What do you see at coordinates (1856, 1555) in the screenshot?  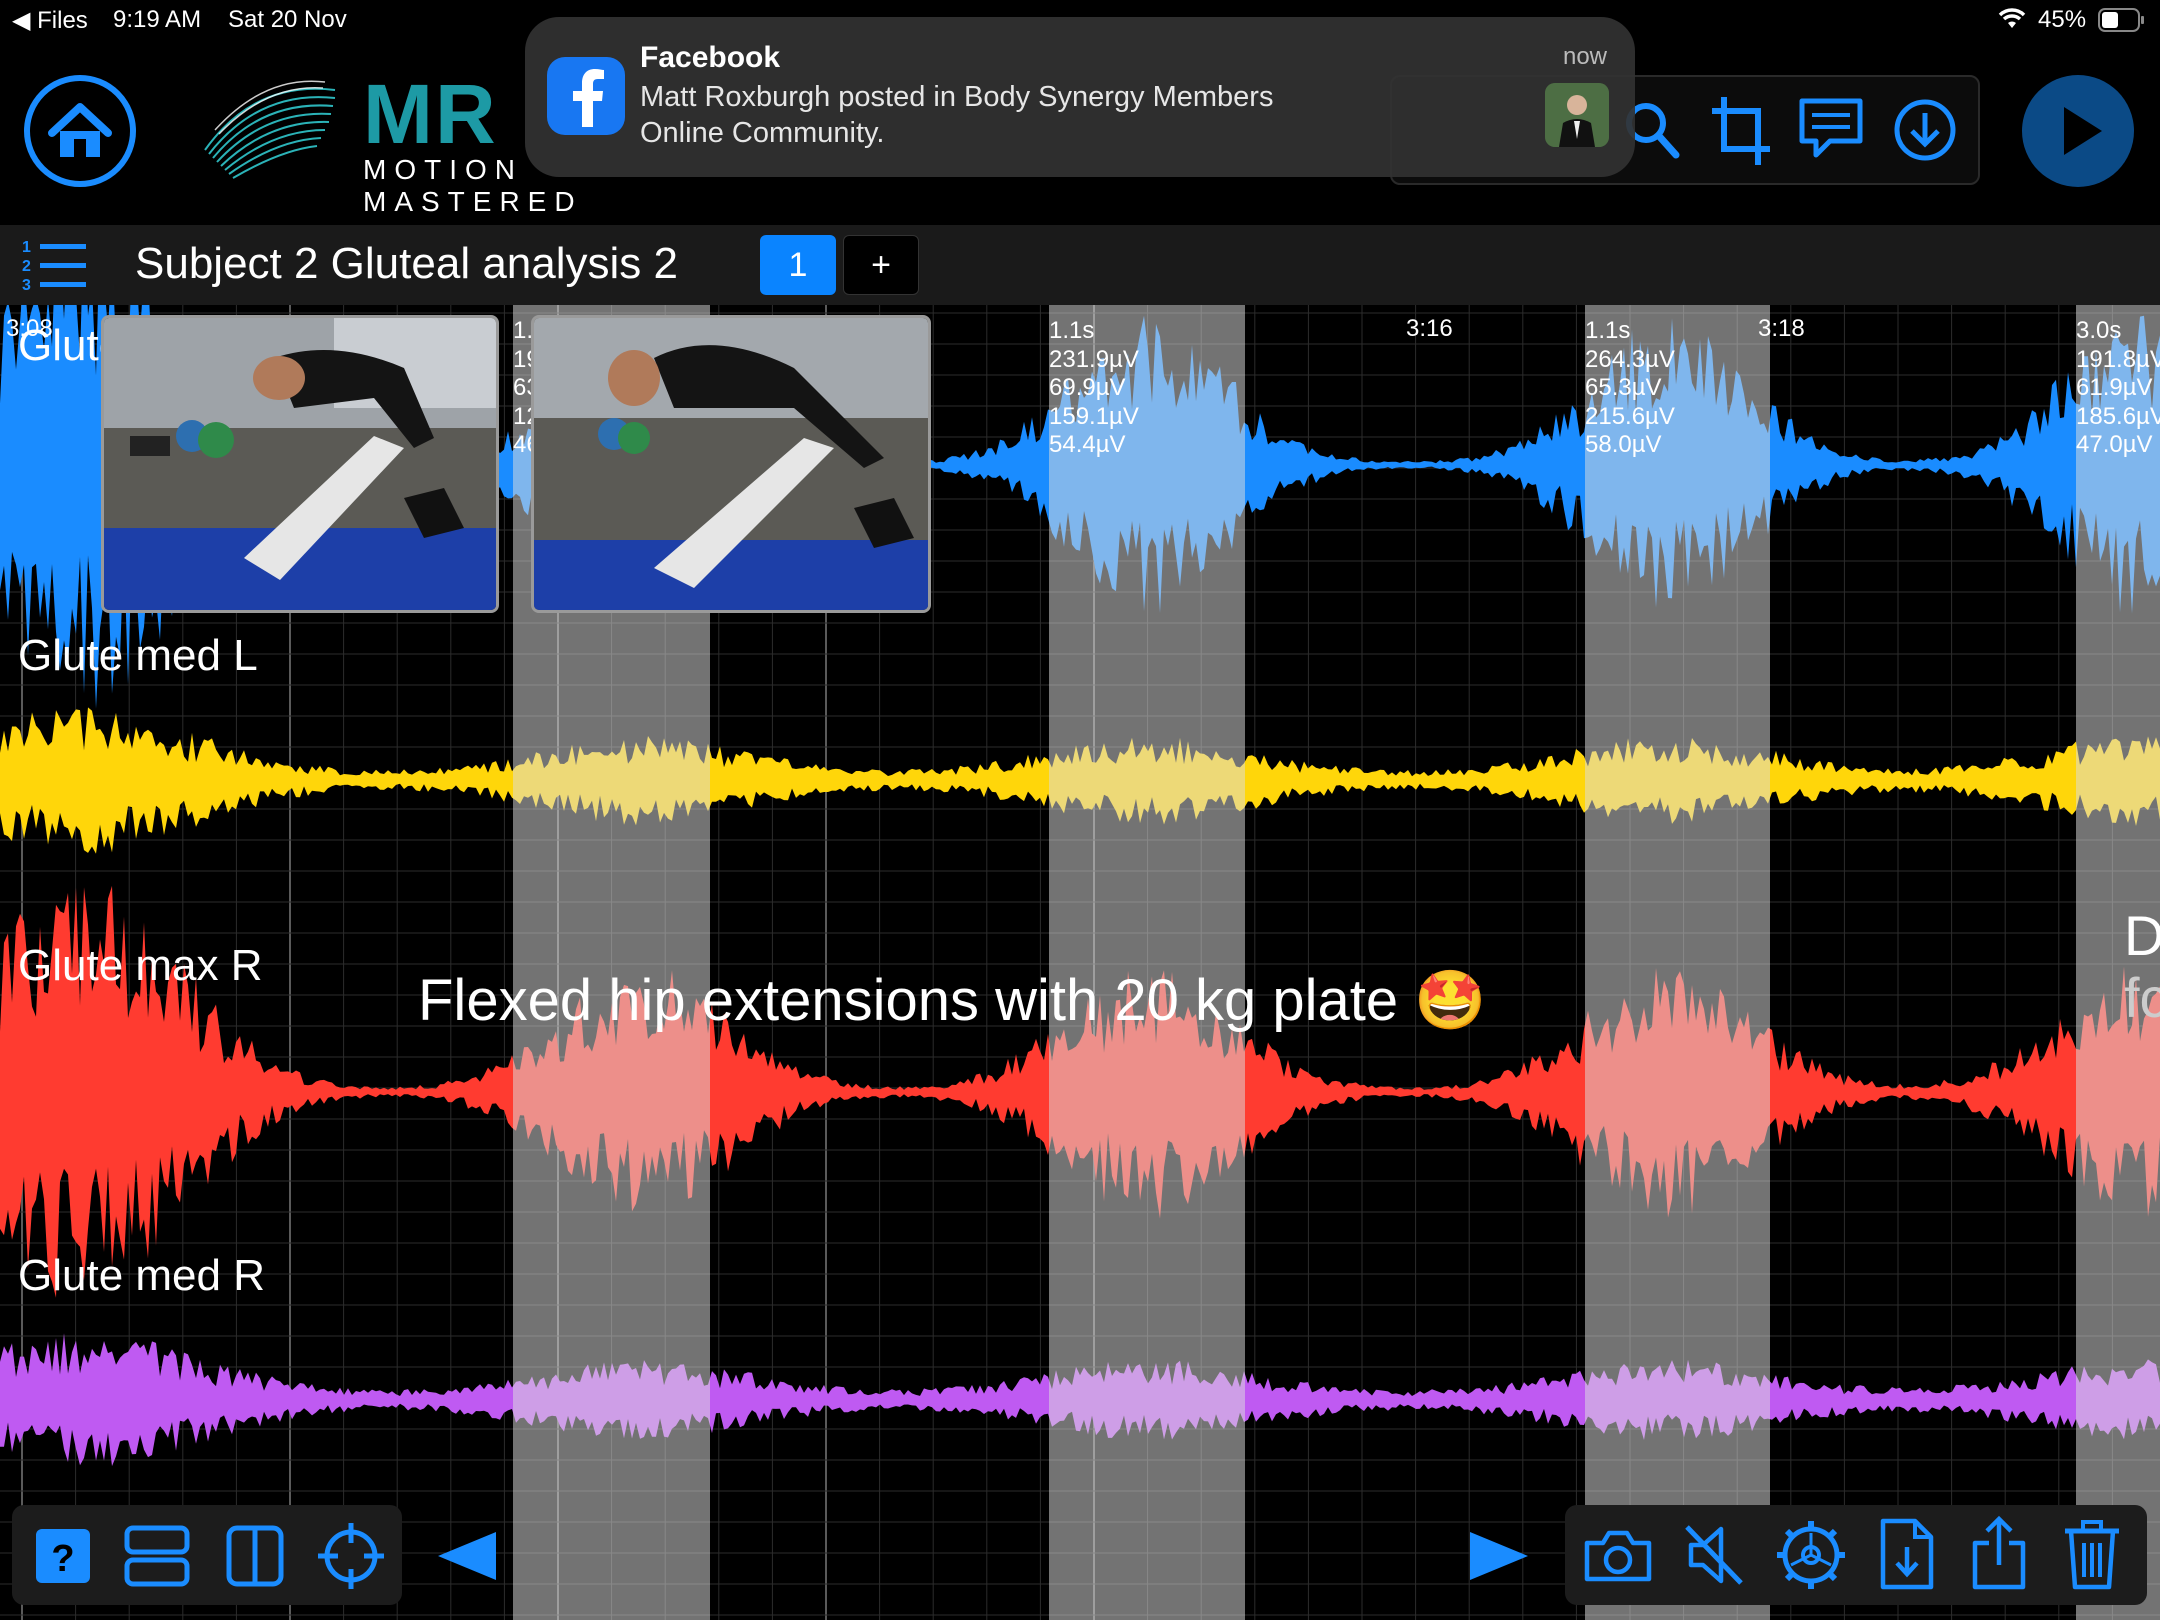 I see `bottom-toolbar-right` at bounding box center [1856, 1555].